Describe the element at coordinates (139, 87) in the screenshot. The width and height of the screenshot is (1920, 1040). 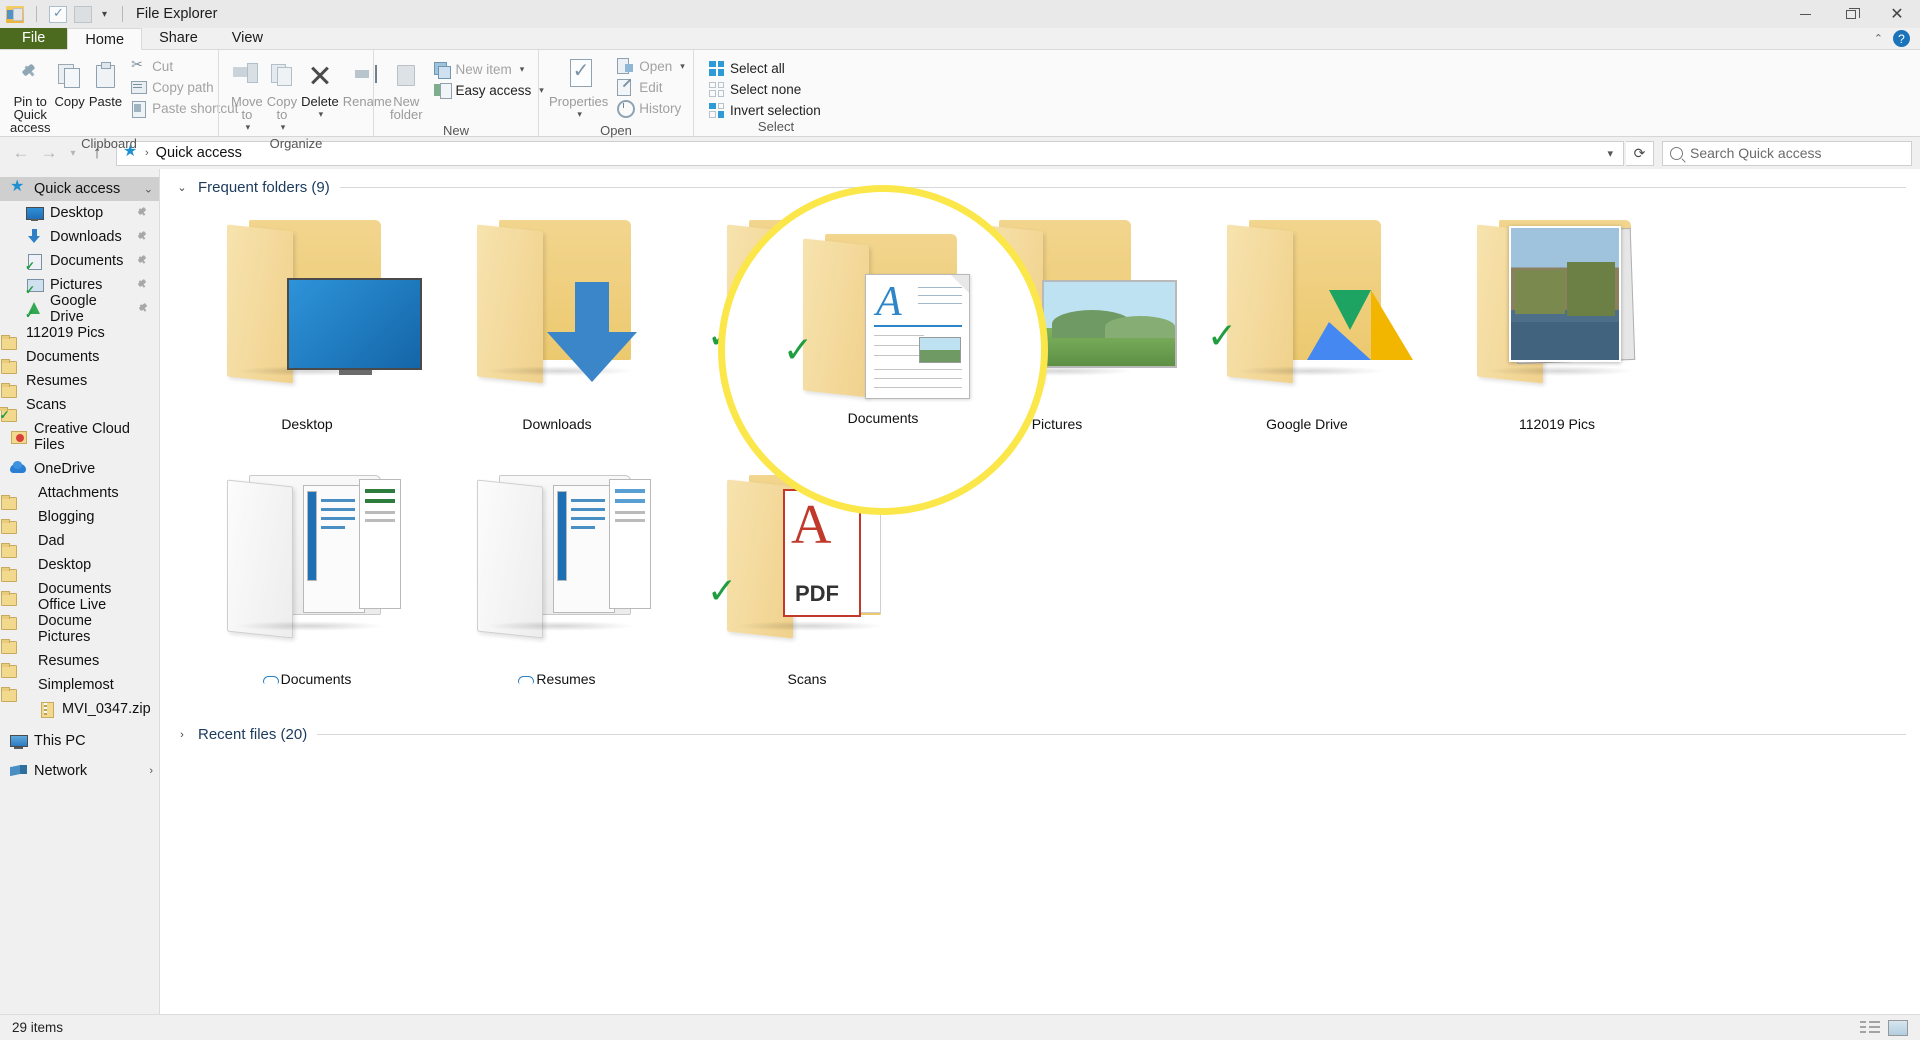
I see `copy-path-icon` at that location.